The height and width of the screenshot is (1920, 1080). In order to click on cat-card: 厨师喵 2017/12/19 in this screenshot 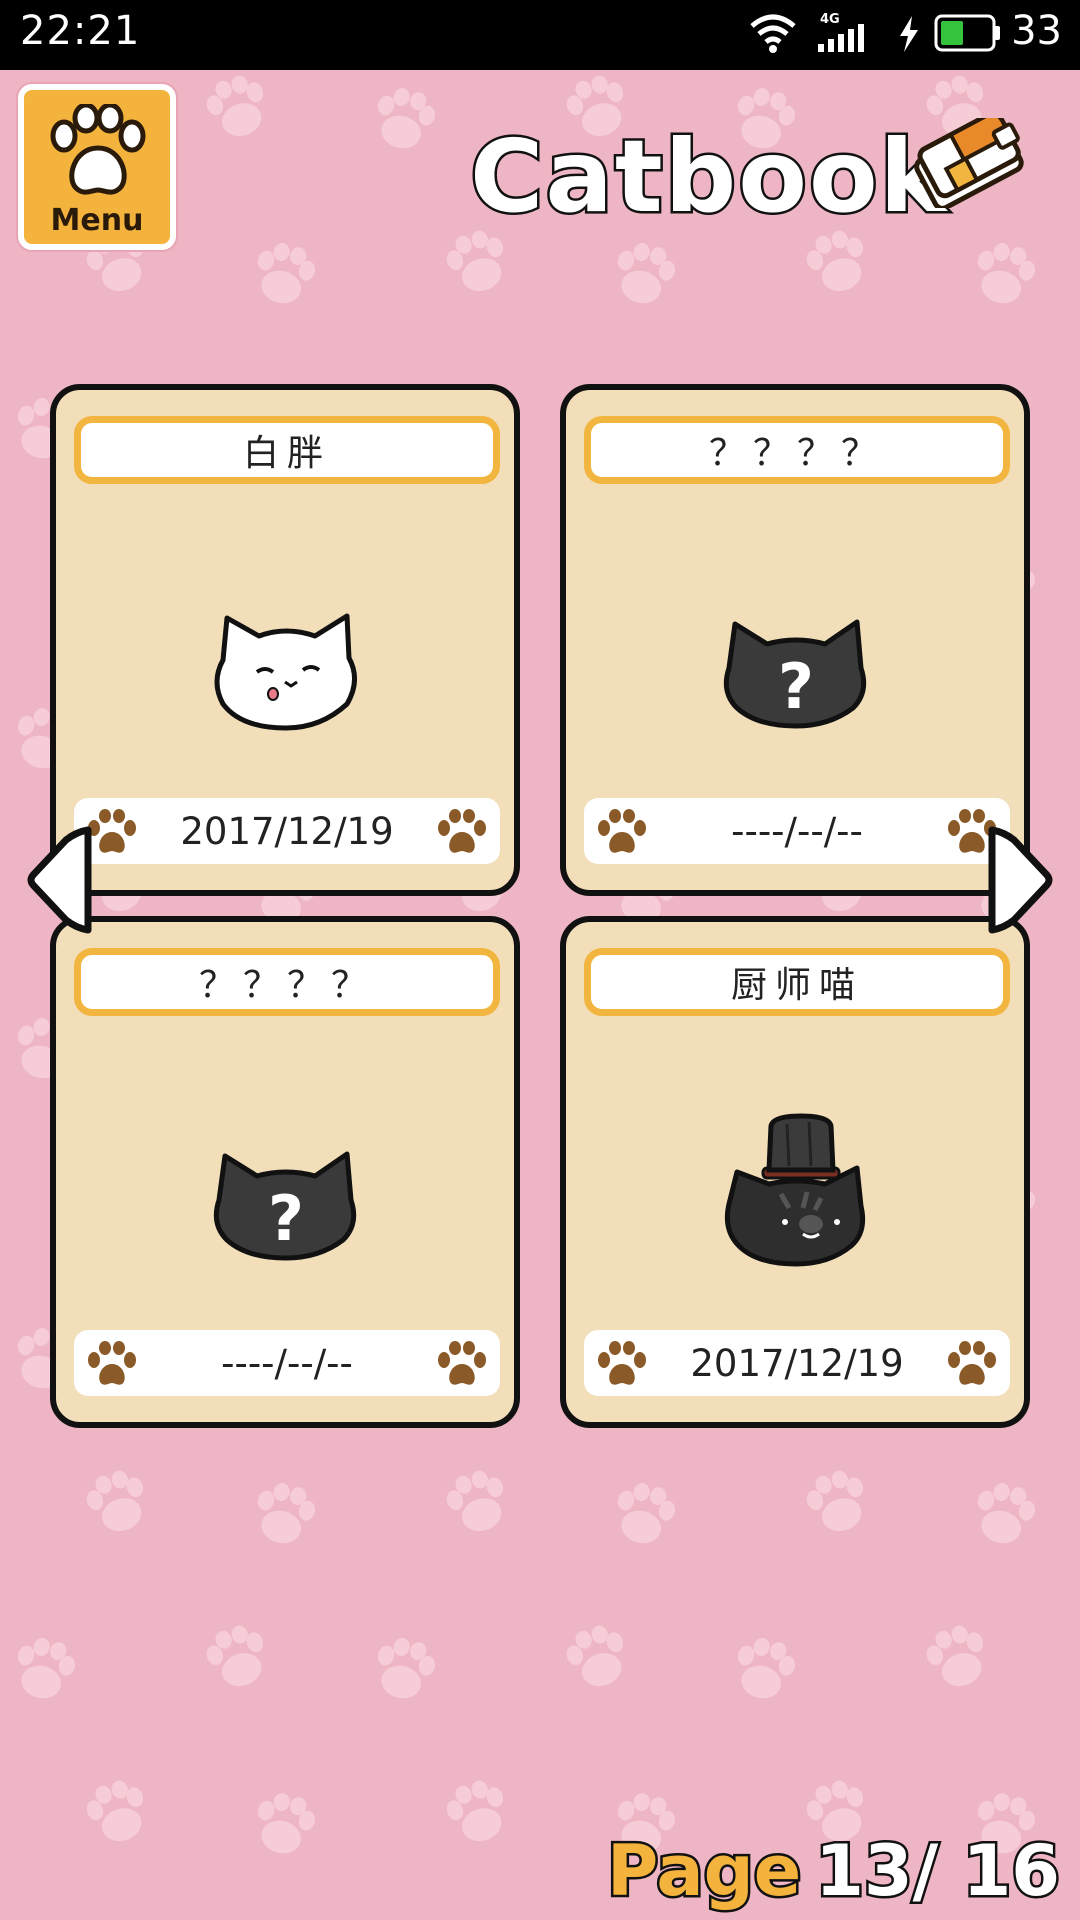, I will do `click(795, 1172)`.